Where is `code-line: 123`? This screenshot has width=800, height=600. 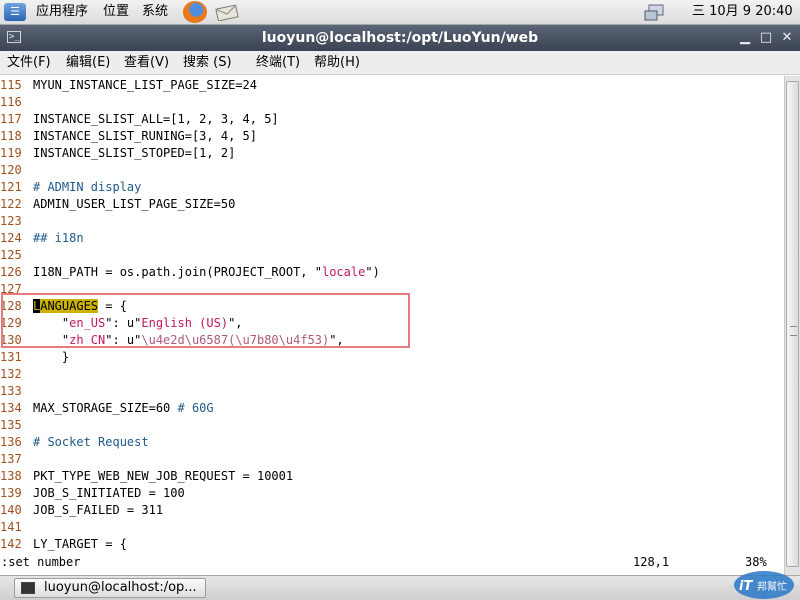
code-line: 123 is located at coordinates (16, 221).